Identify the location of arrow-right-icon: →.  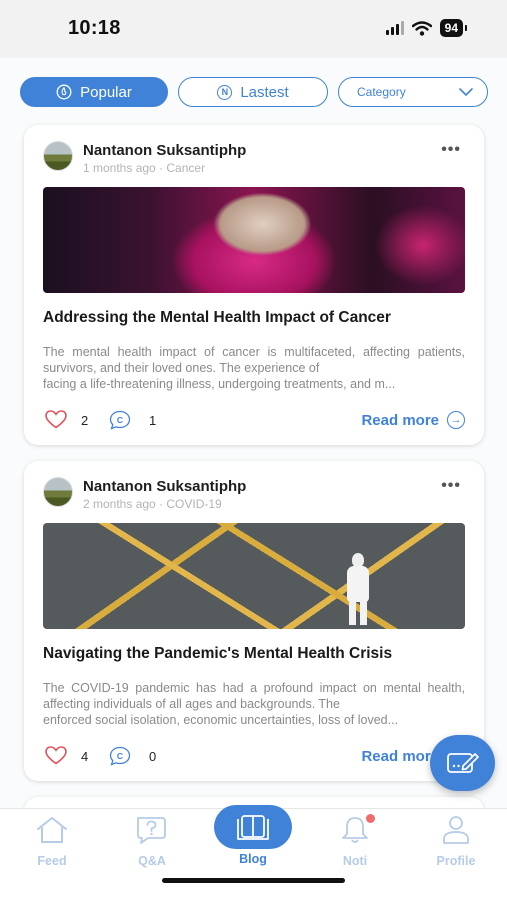
(456, 420).